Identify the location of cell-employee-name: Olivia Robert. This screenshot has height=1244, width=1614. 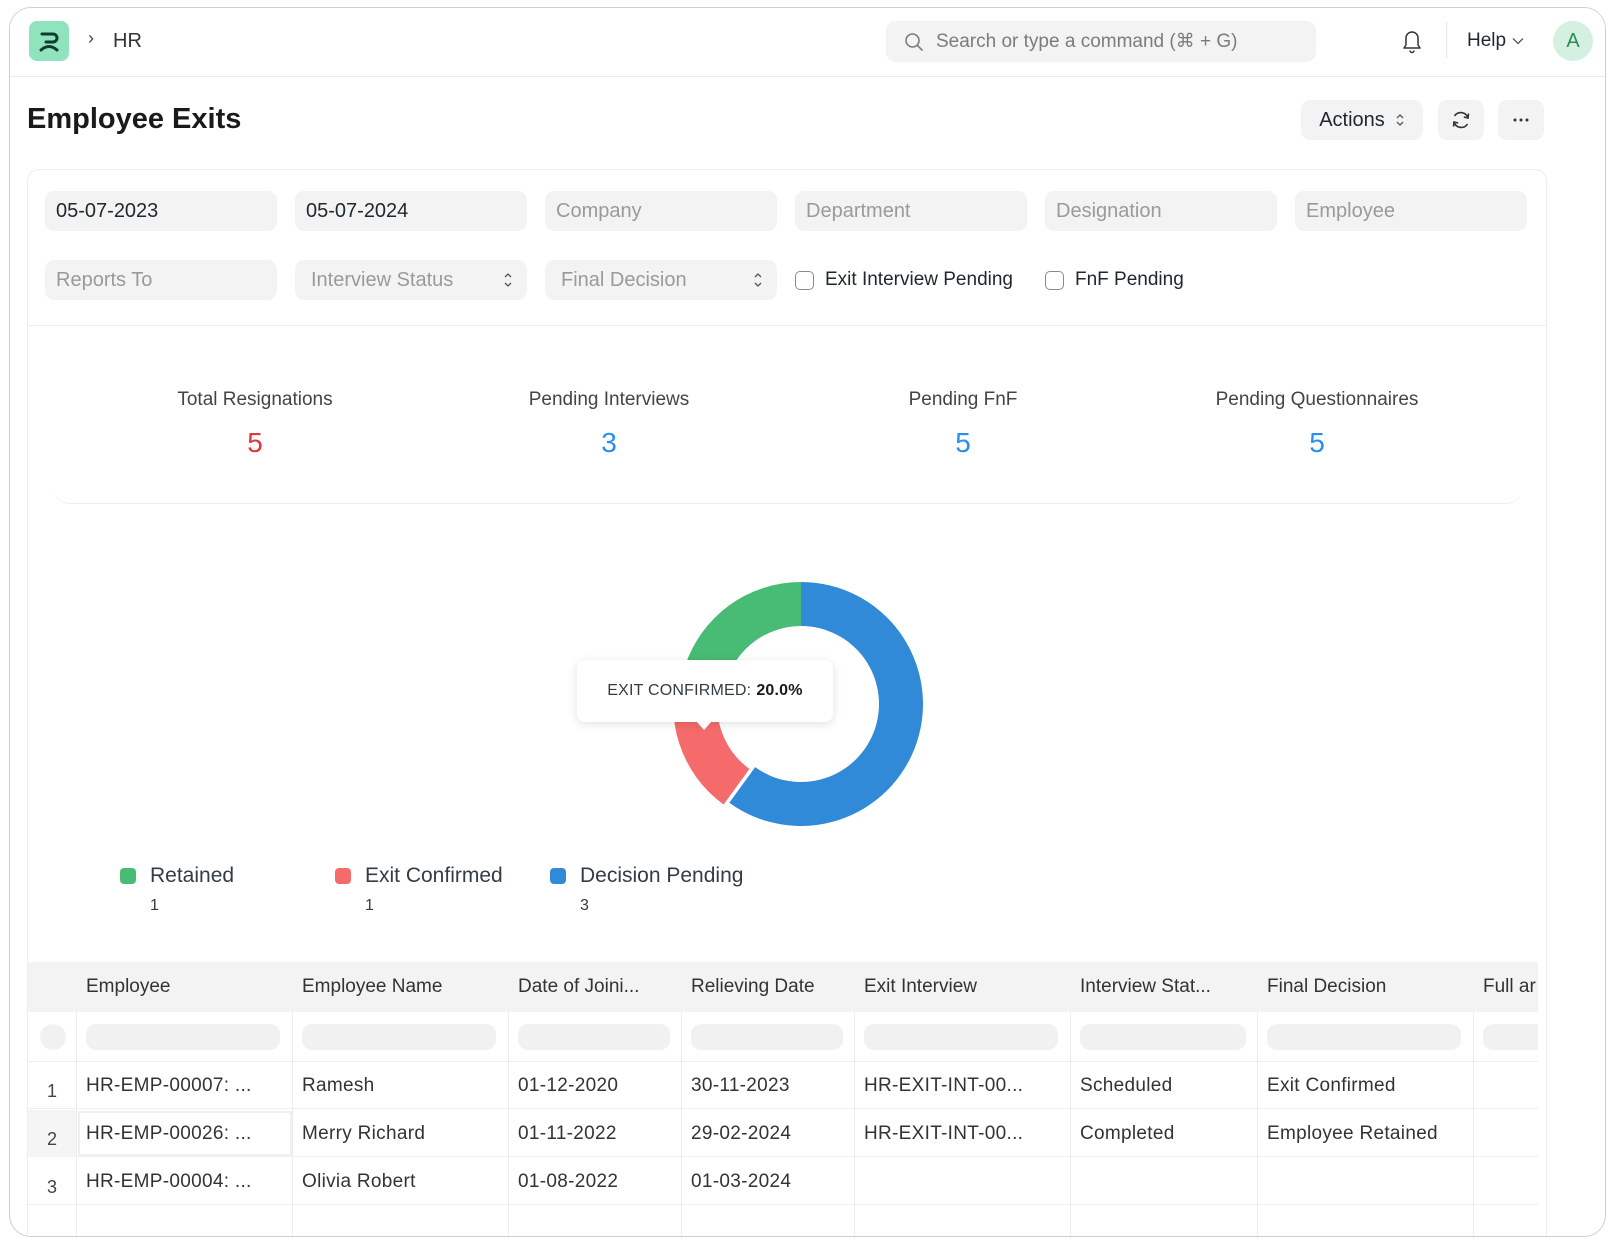
(402, 1181).